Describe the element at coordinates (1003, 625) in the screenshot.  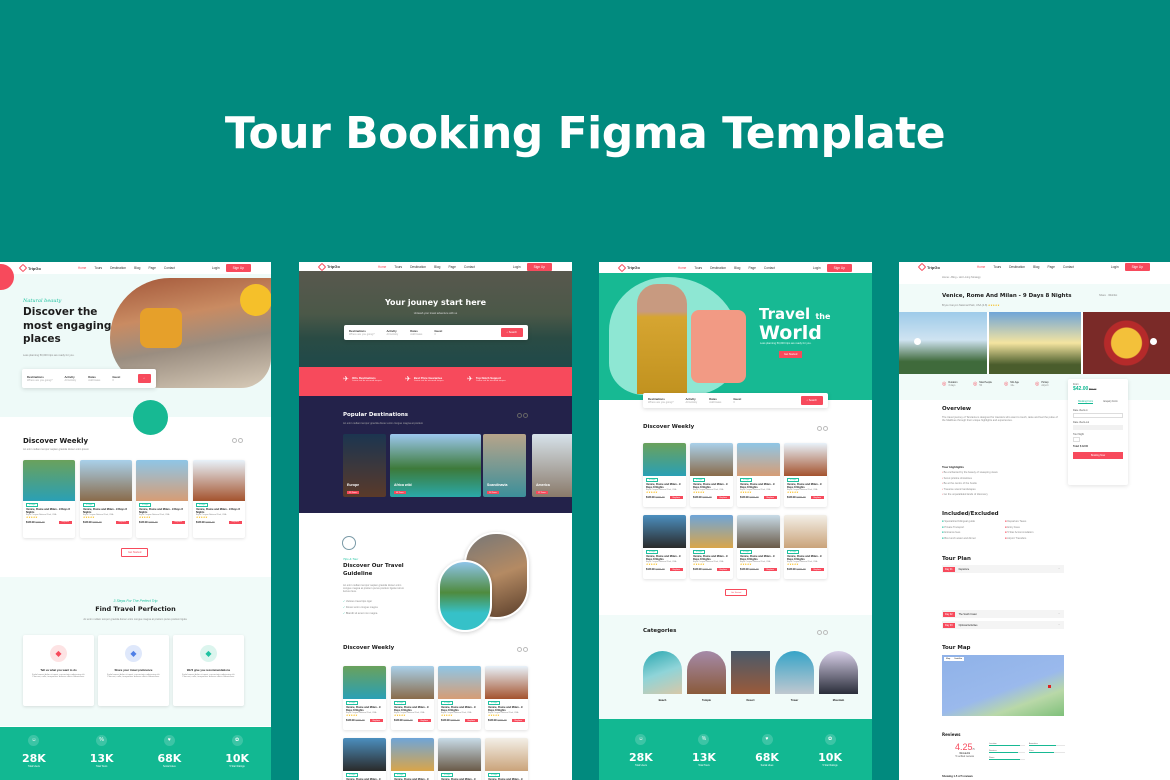
I see `tour-plan-day: Day 03 Optional Activities ⌃` at that location.